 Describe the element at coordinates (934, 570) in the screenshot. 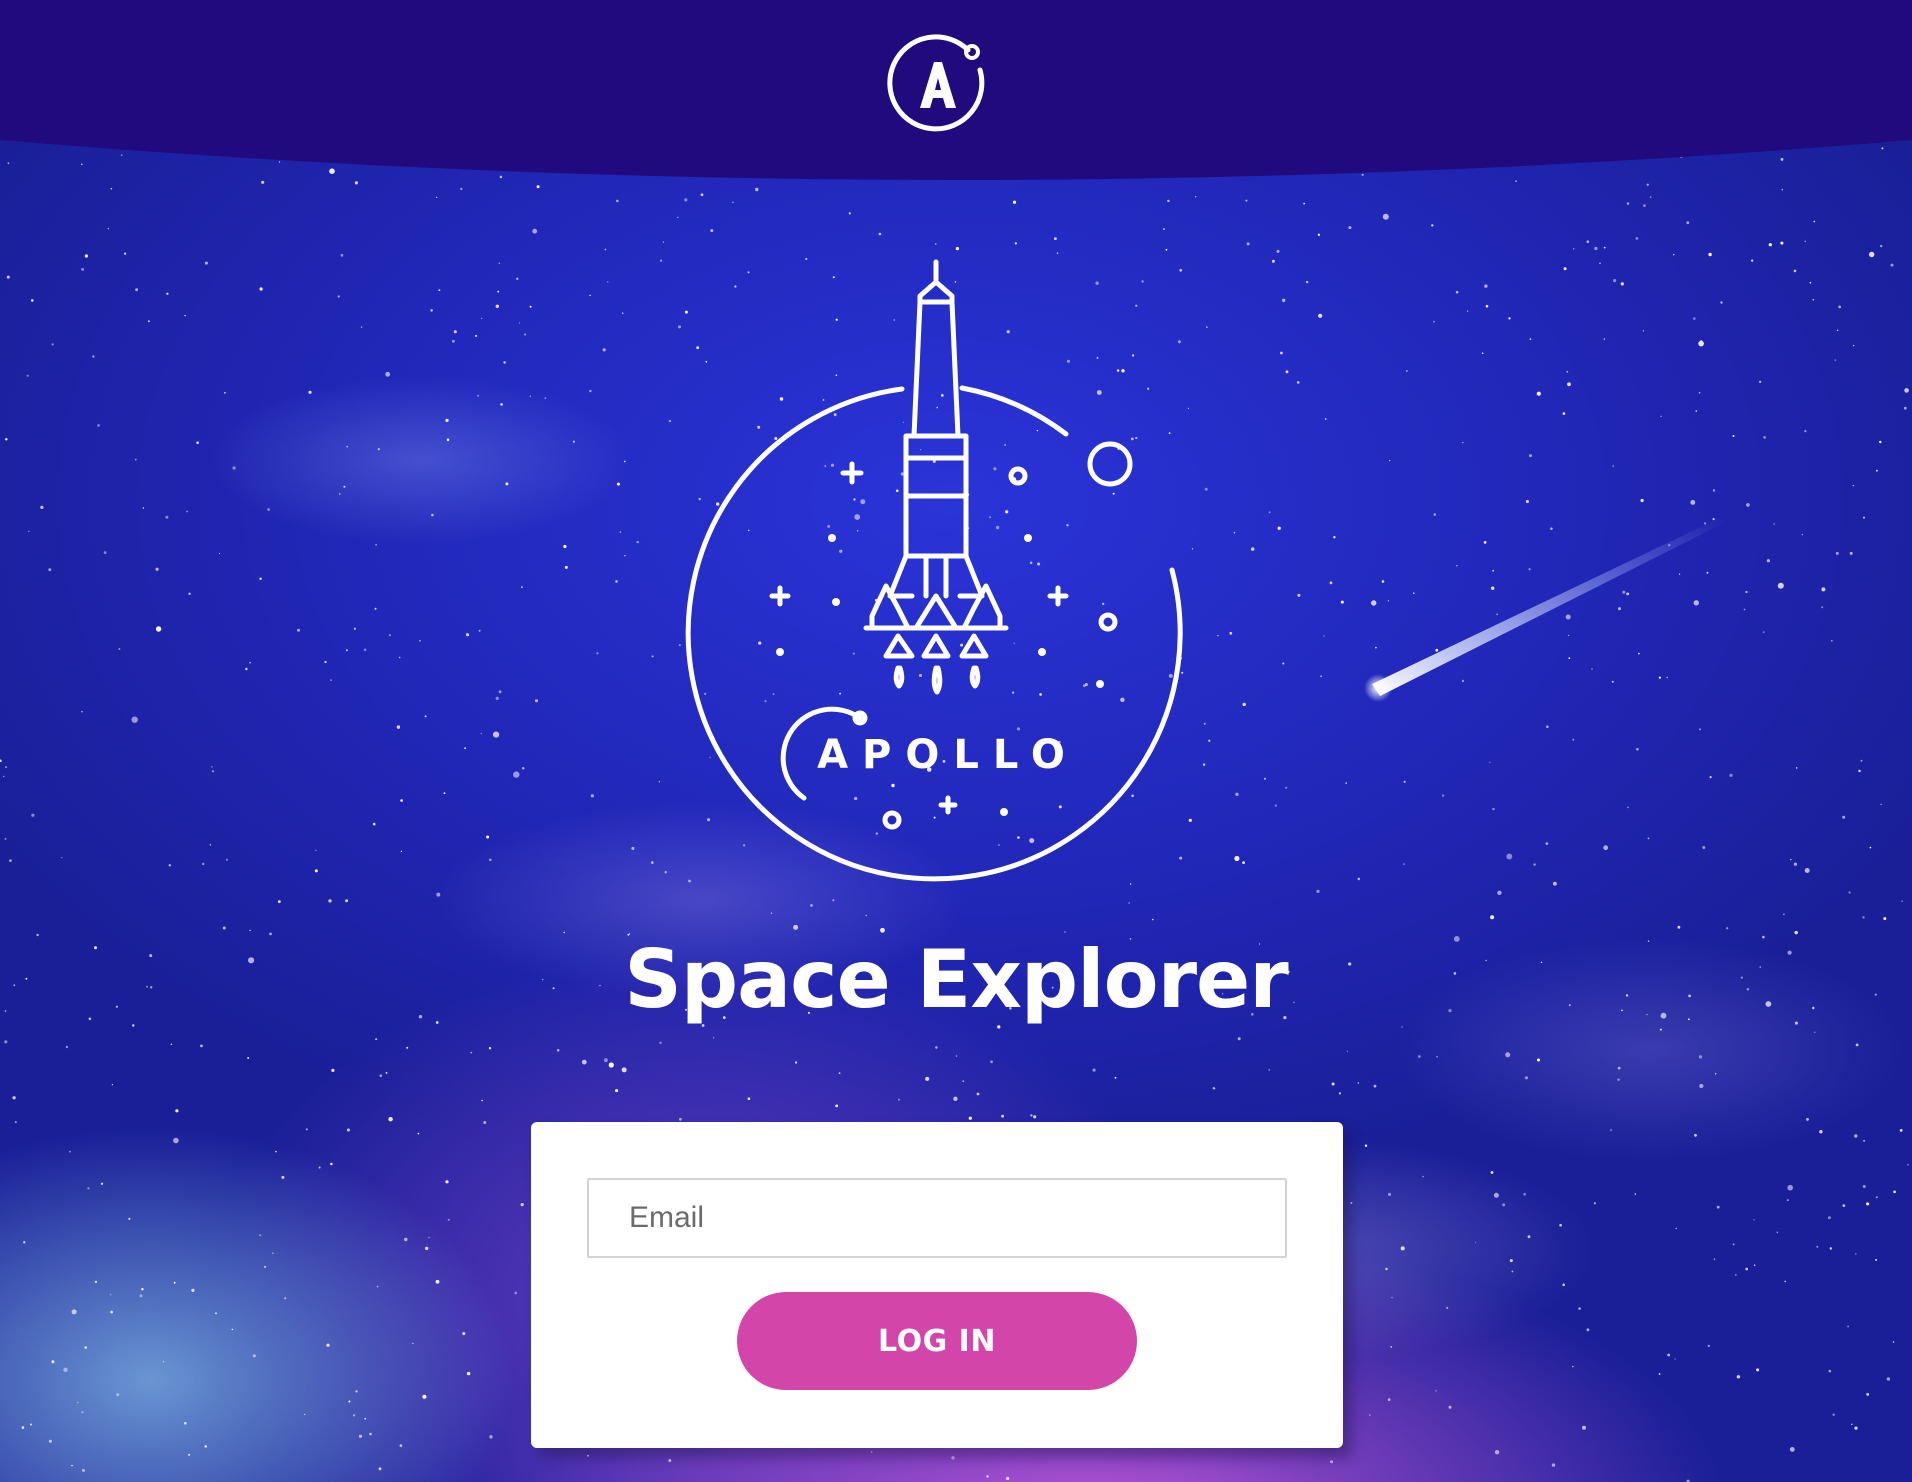

I see `apollo-rocket-emblem-icon: APOLLO` at that location.